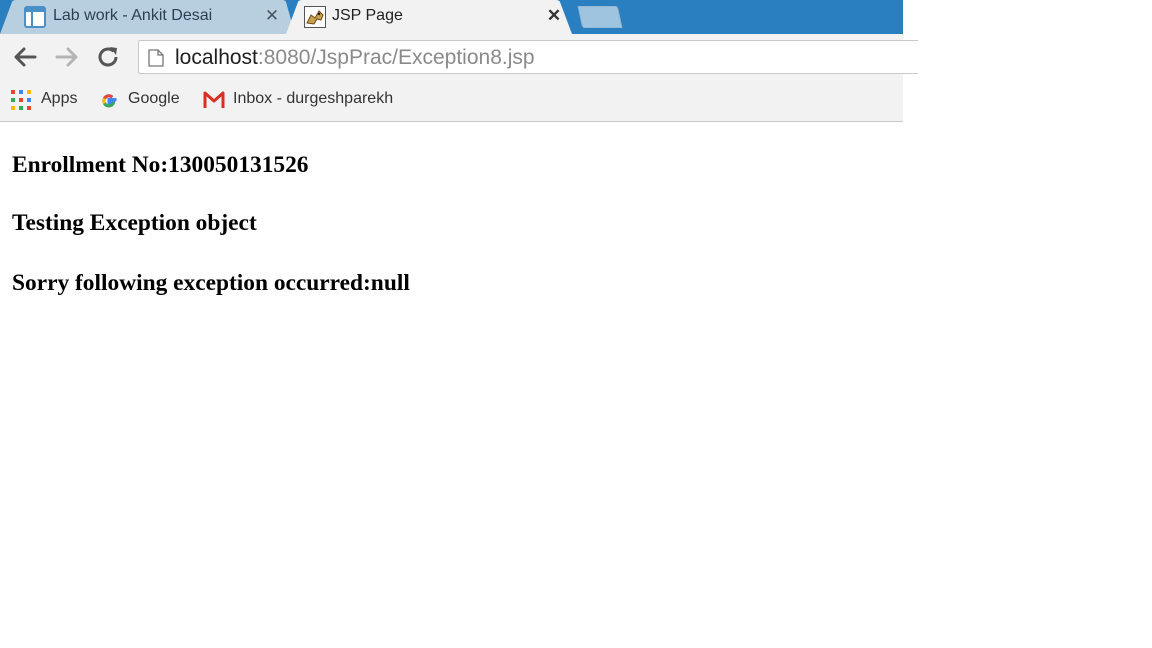 The image size is (1152, 648). I want to click on bookmark-label: Inbox - durgeshparekh, so click(313, 98).